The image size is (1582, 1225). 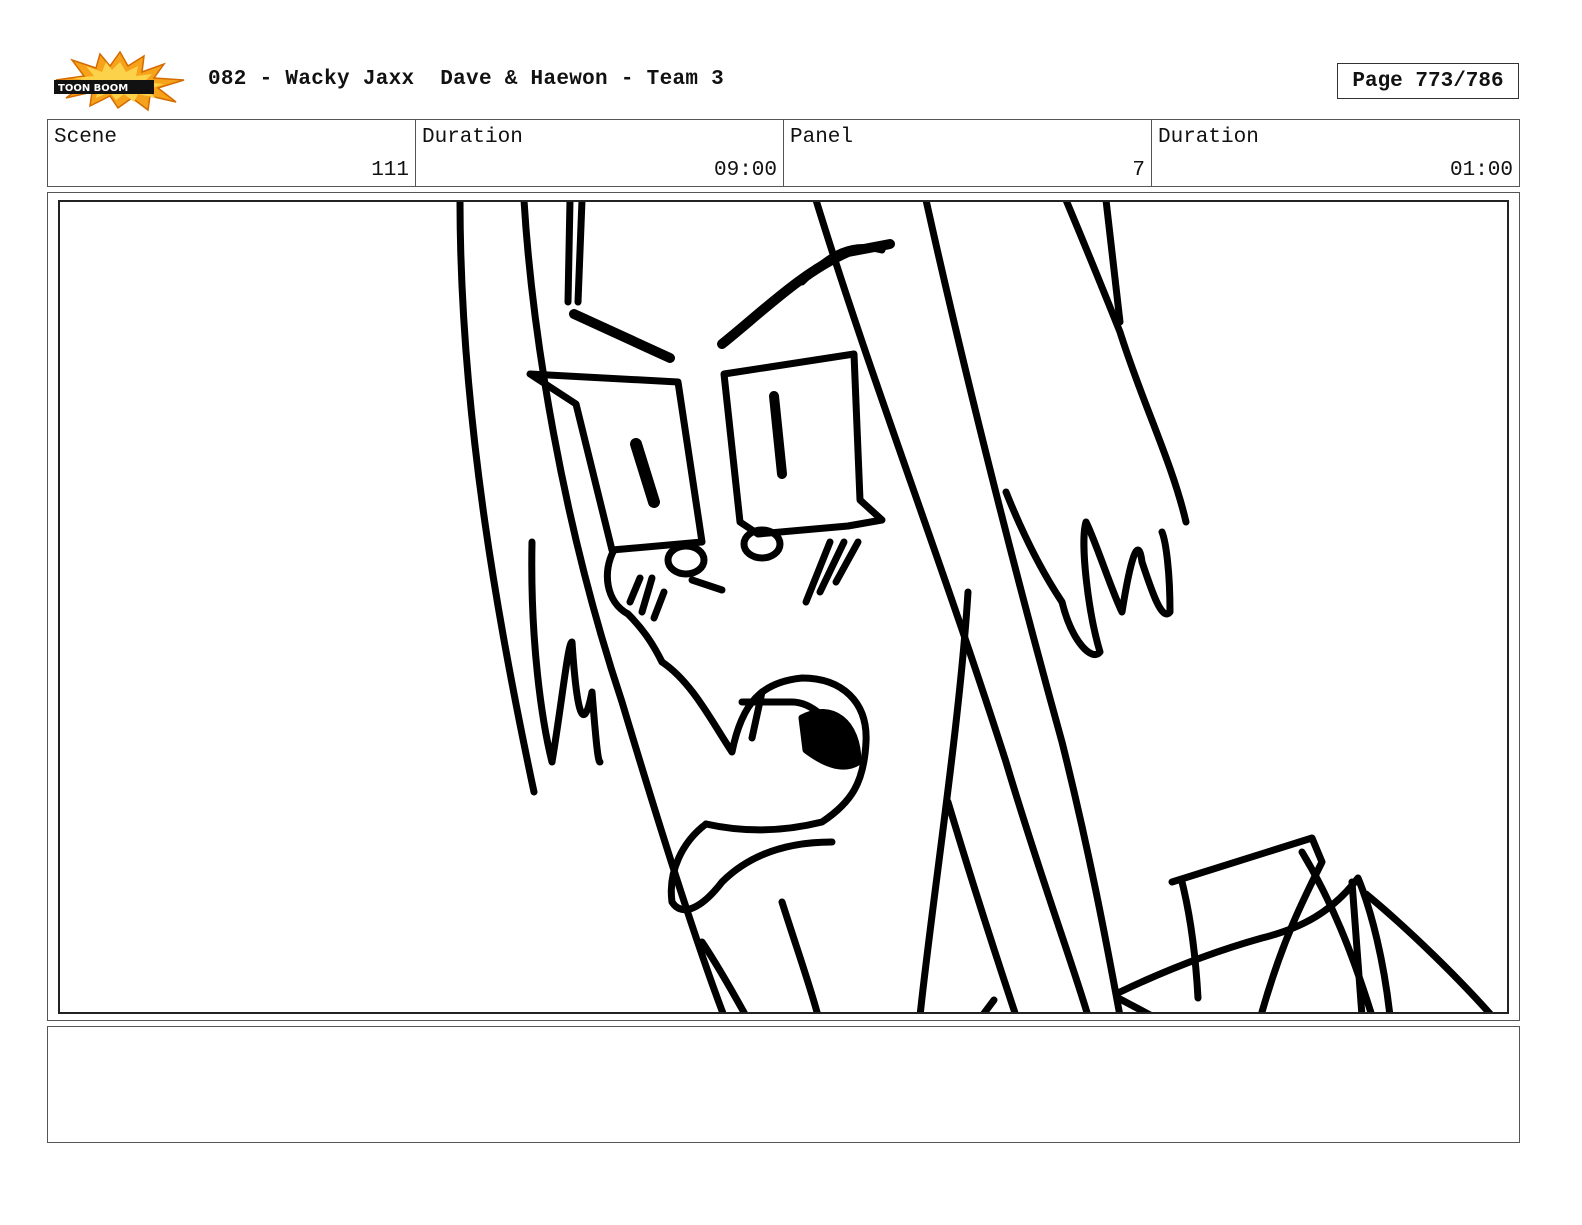 I want to click on panel-notes, so click(x=783, y=1084).